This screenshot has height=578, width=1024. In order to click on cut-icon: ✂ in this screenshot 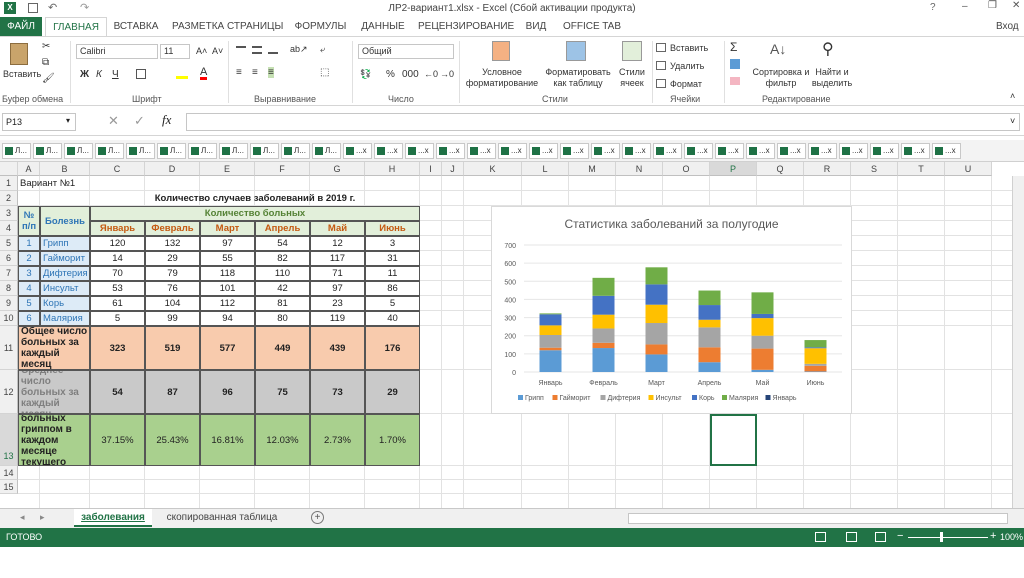, I will do `click(46, 46)`.